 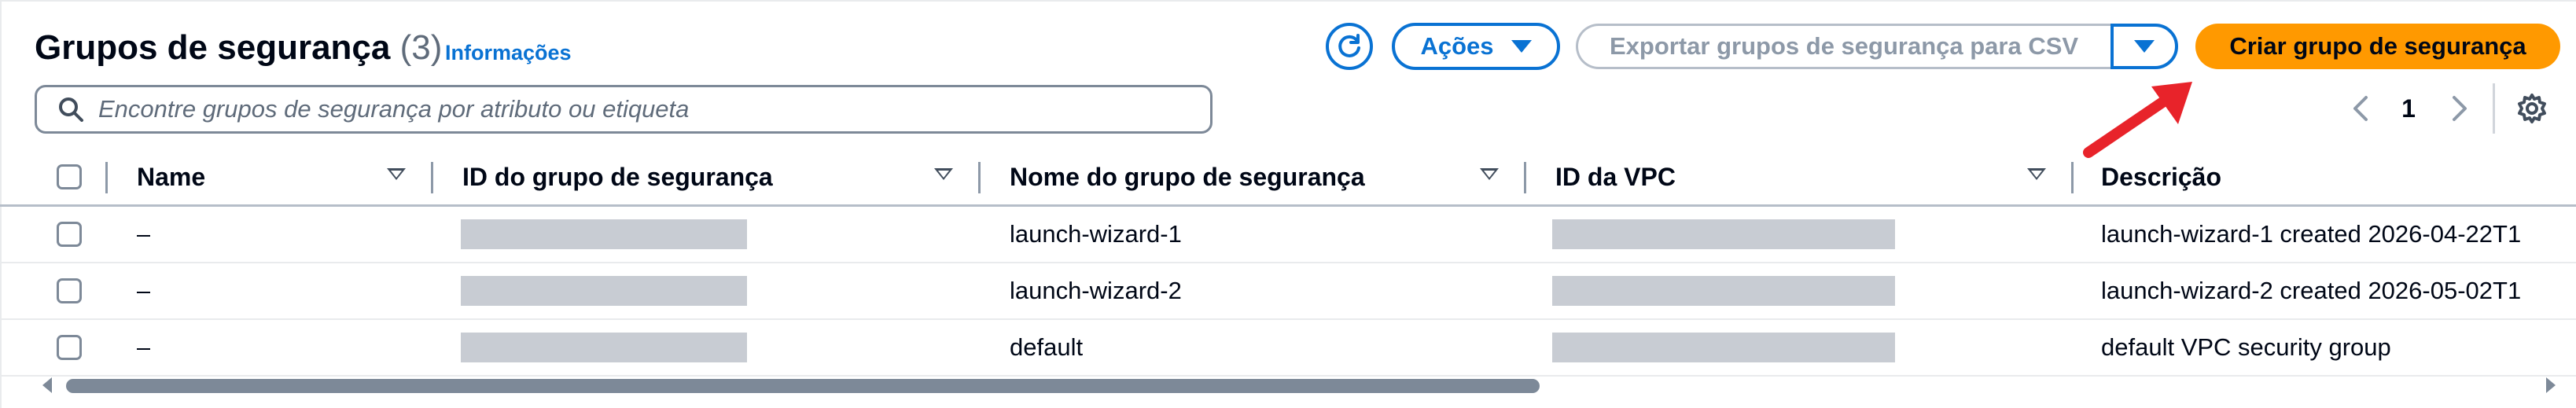 I want to click on page-title-text: Grupos de segurança, so click(x=213, y=47).